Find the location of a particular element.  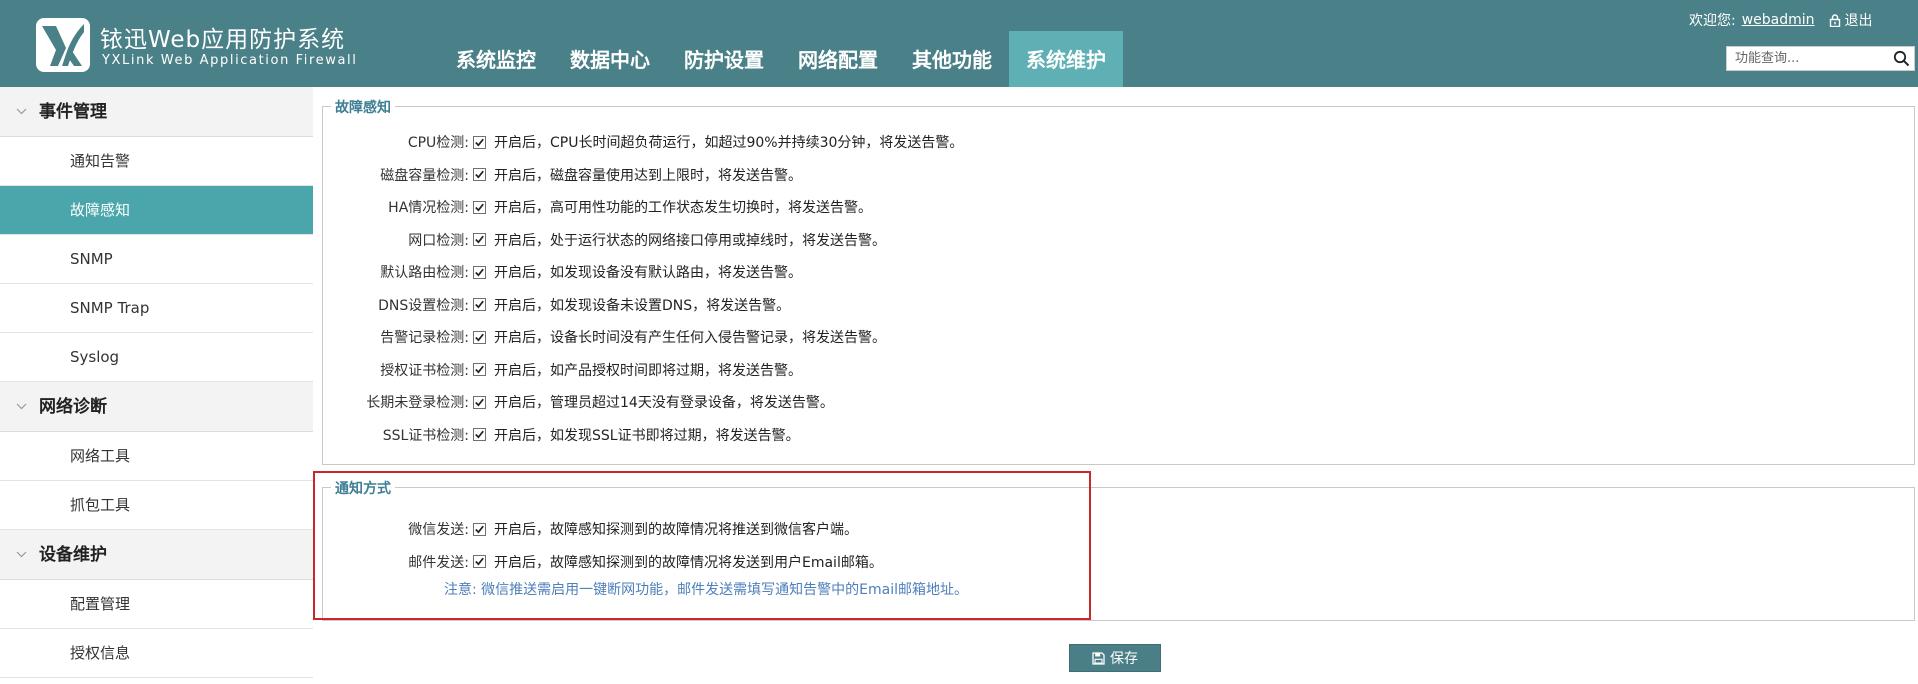

fault-row-label: 授权证书检测: is located at coordinates (424, 370).